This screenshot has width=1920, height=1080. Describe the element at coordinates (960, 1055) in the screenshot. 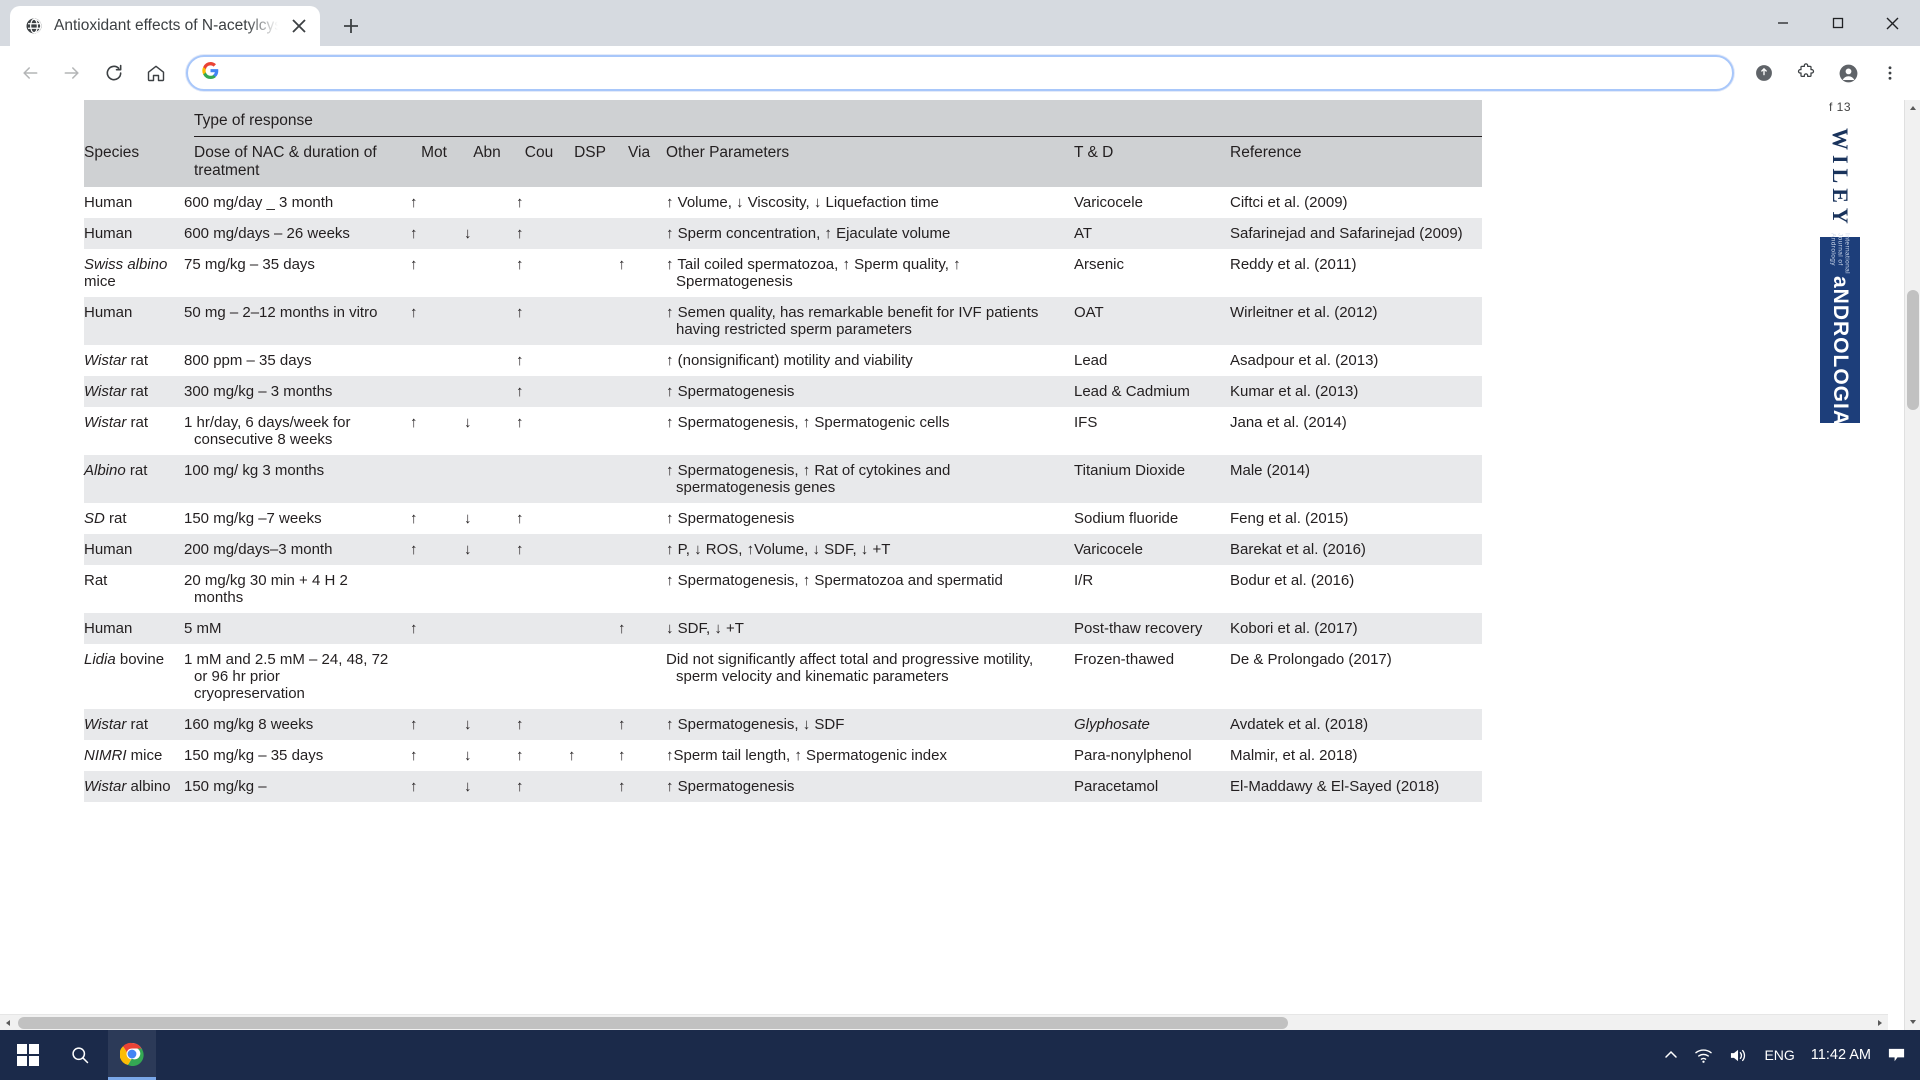

I see `windows-taskbar: ENG 11:42 AM` at that location.